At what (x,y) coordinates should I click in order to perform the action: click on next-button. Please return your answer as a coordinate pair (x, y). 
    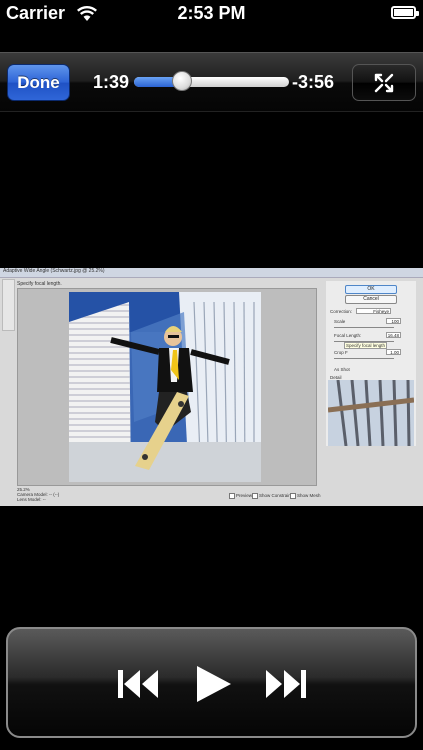
    Looking at the image, I should click on (286, 684).